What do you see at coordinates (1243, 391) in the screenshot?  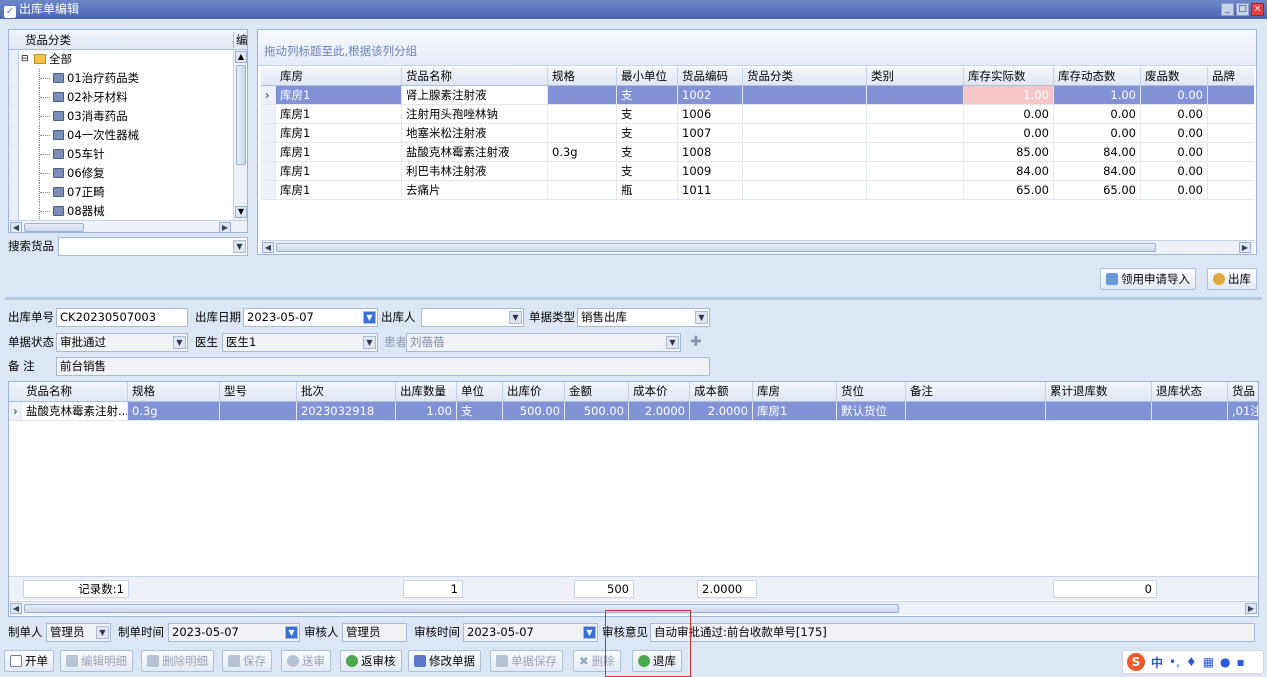 I see `column-header: 货品` at bounding box center [1243, 391].